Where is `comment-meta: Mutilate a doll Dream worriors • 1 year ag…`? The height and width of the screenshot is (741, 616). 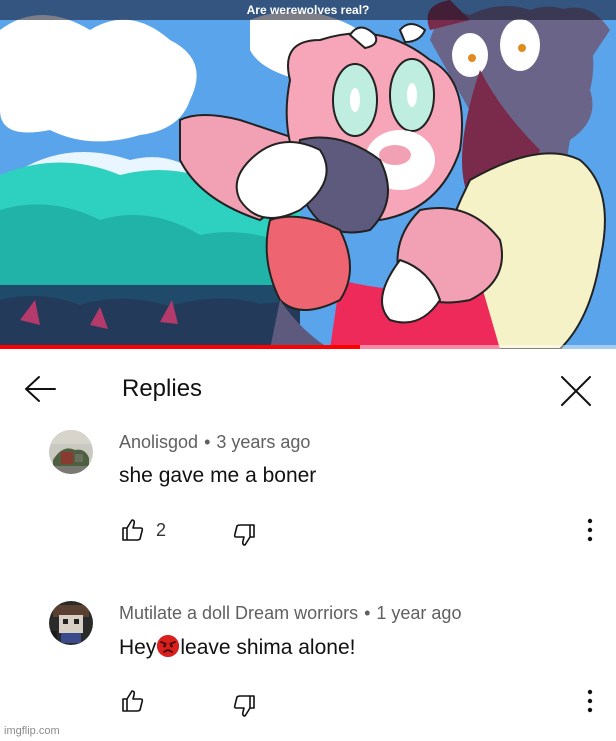 comment-meta: Mutilate a doll Dream worriors • 1 year ag… is located at coordinates (290, 613).